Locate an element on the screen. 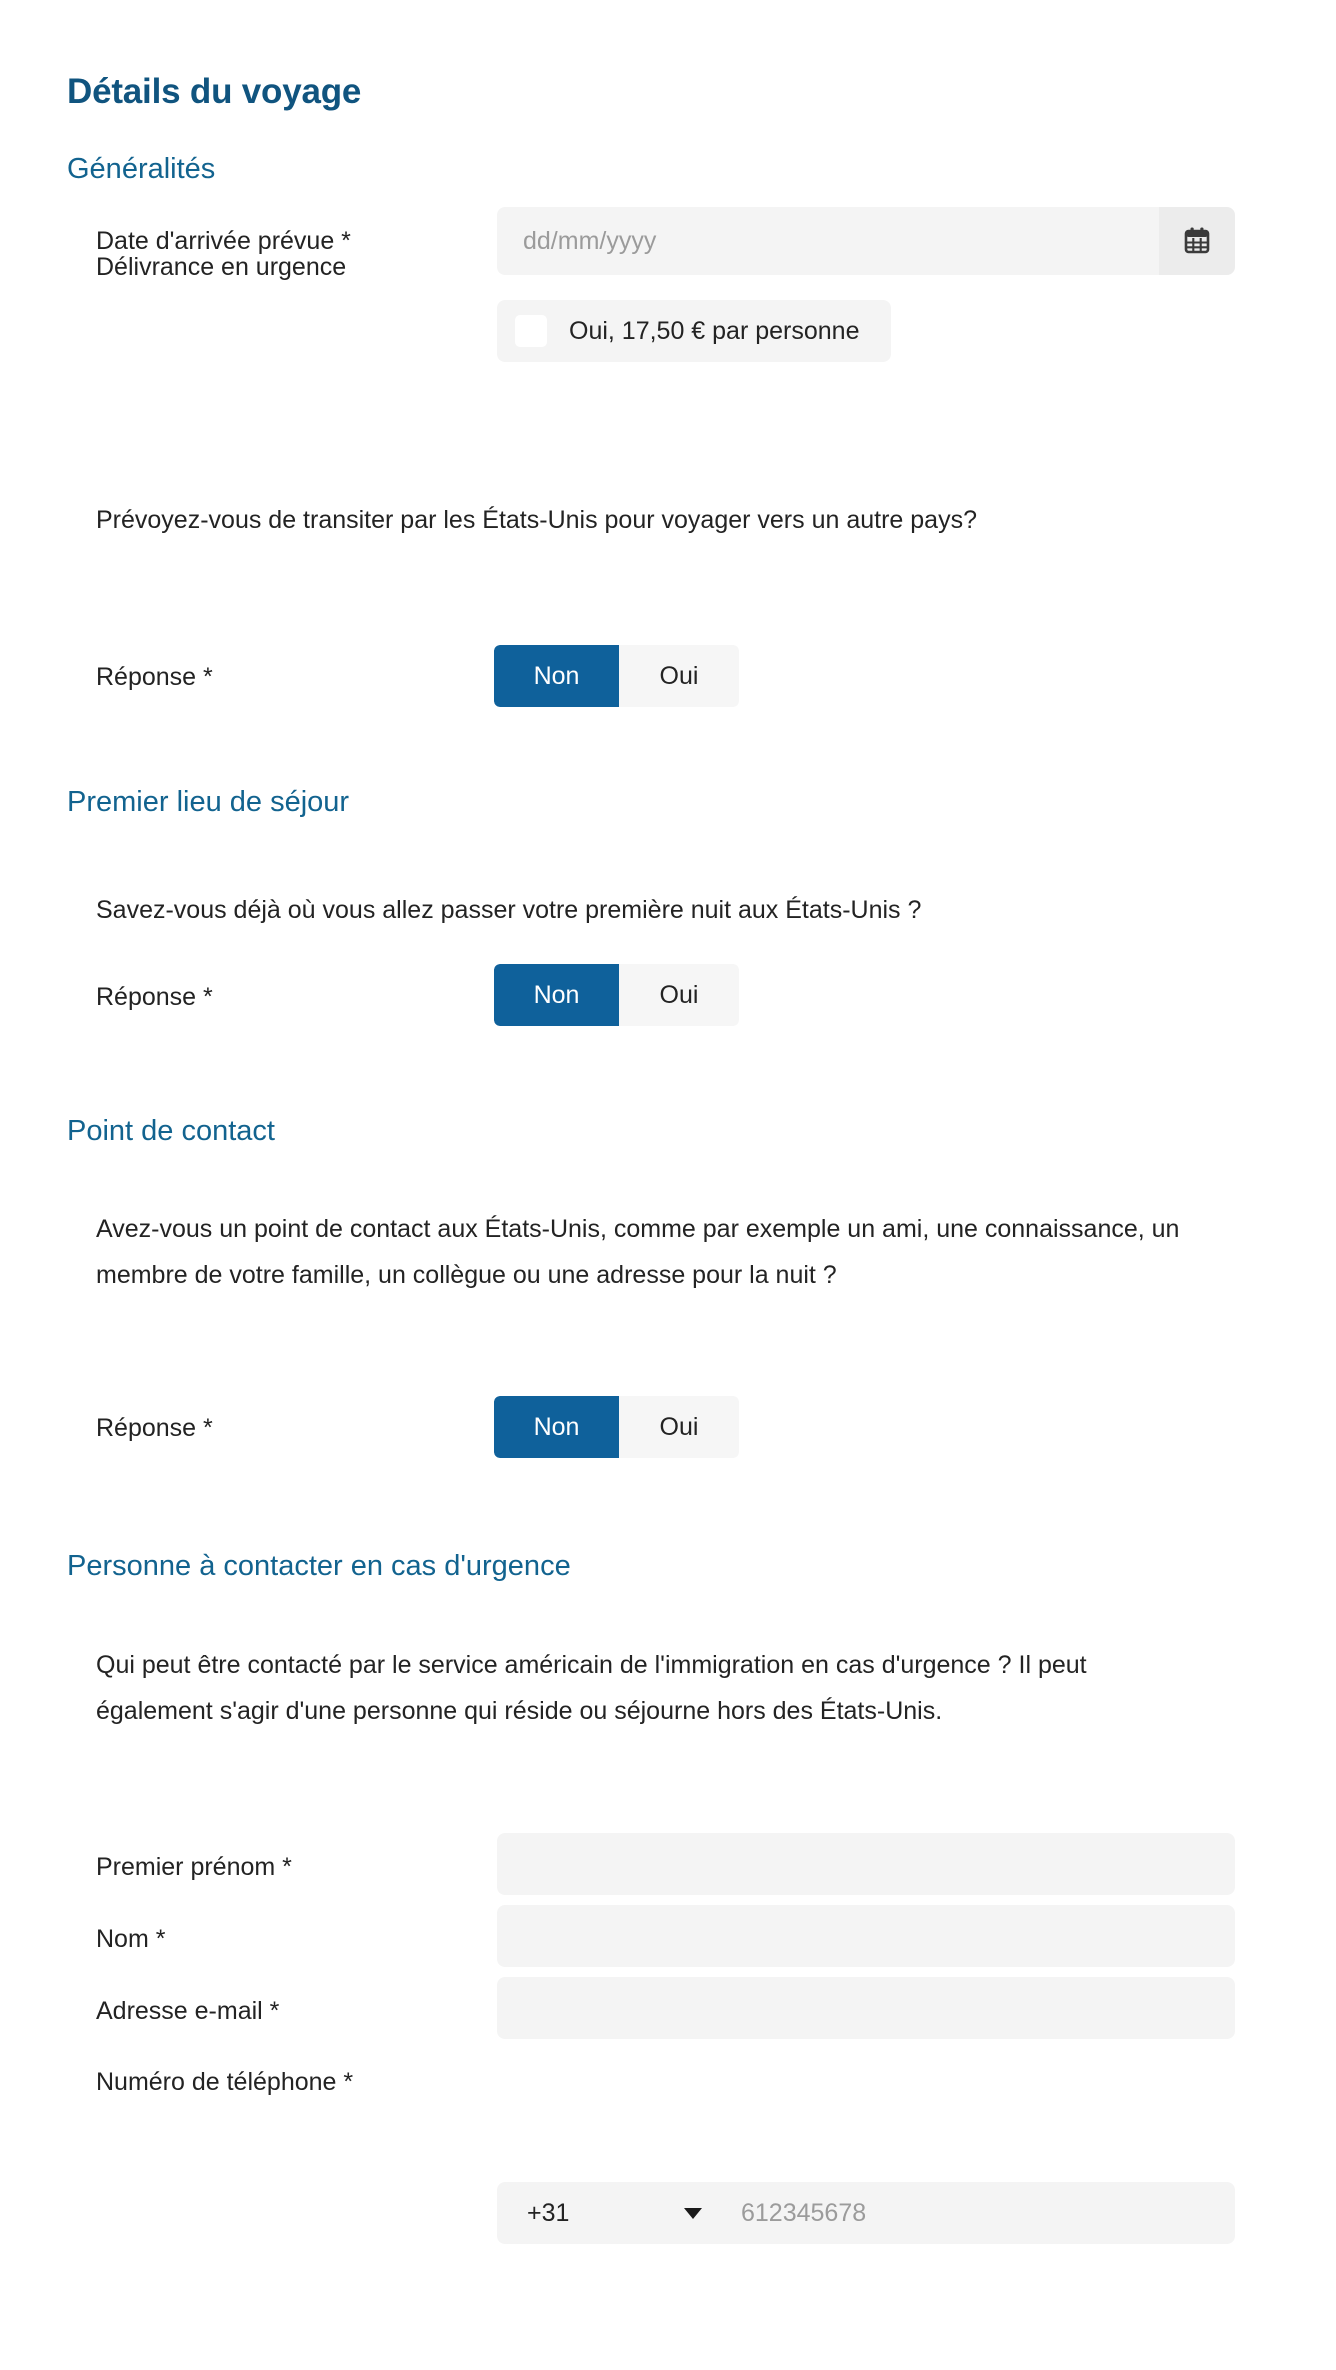 The width and height of the screenshot is (1336, 2370). first-night-answer-toggle: Non Oui is located at coordinates (616, 995).